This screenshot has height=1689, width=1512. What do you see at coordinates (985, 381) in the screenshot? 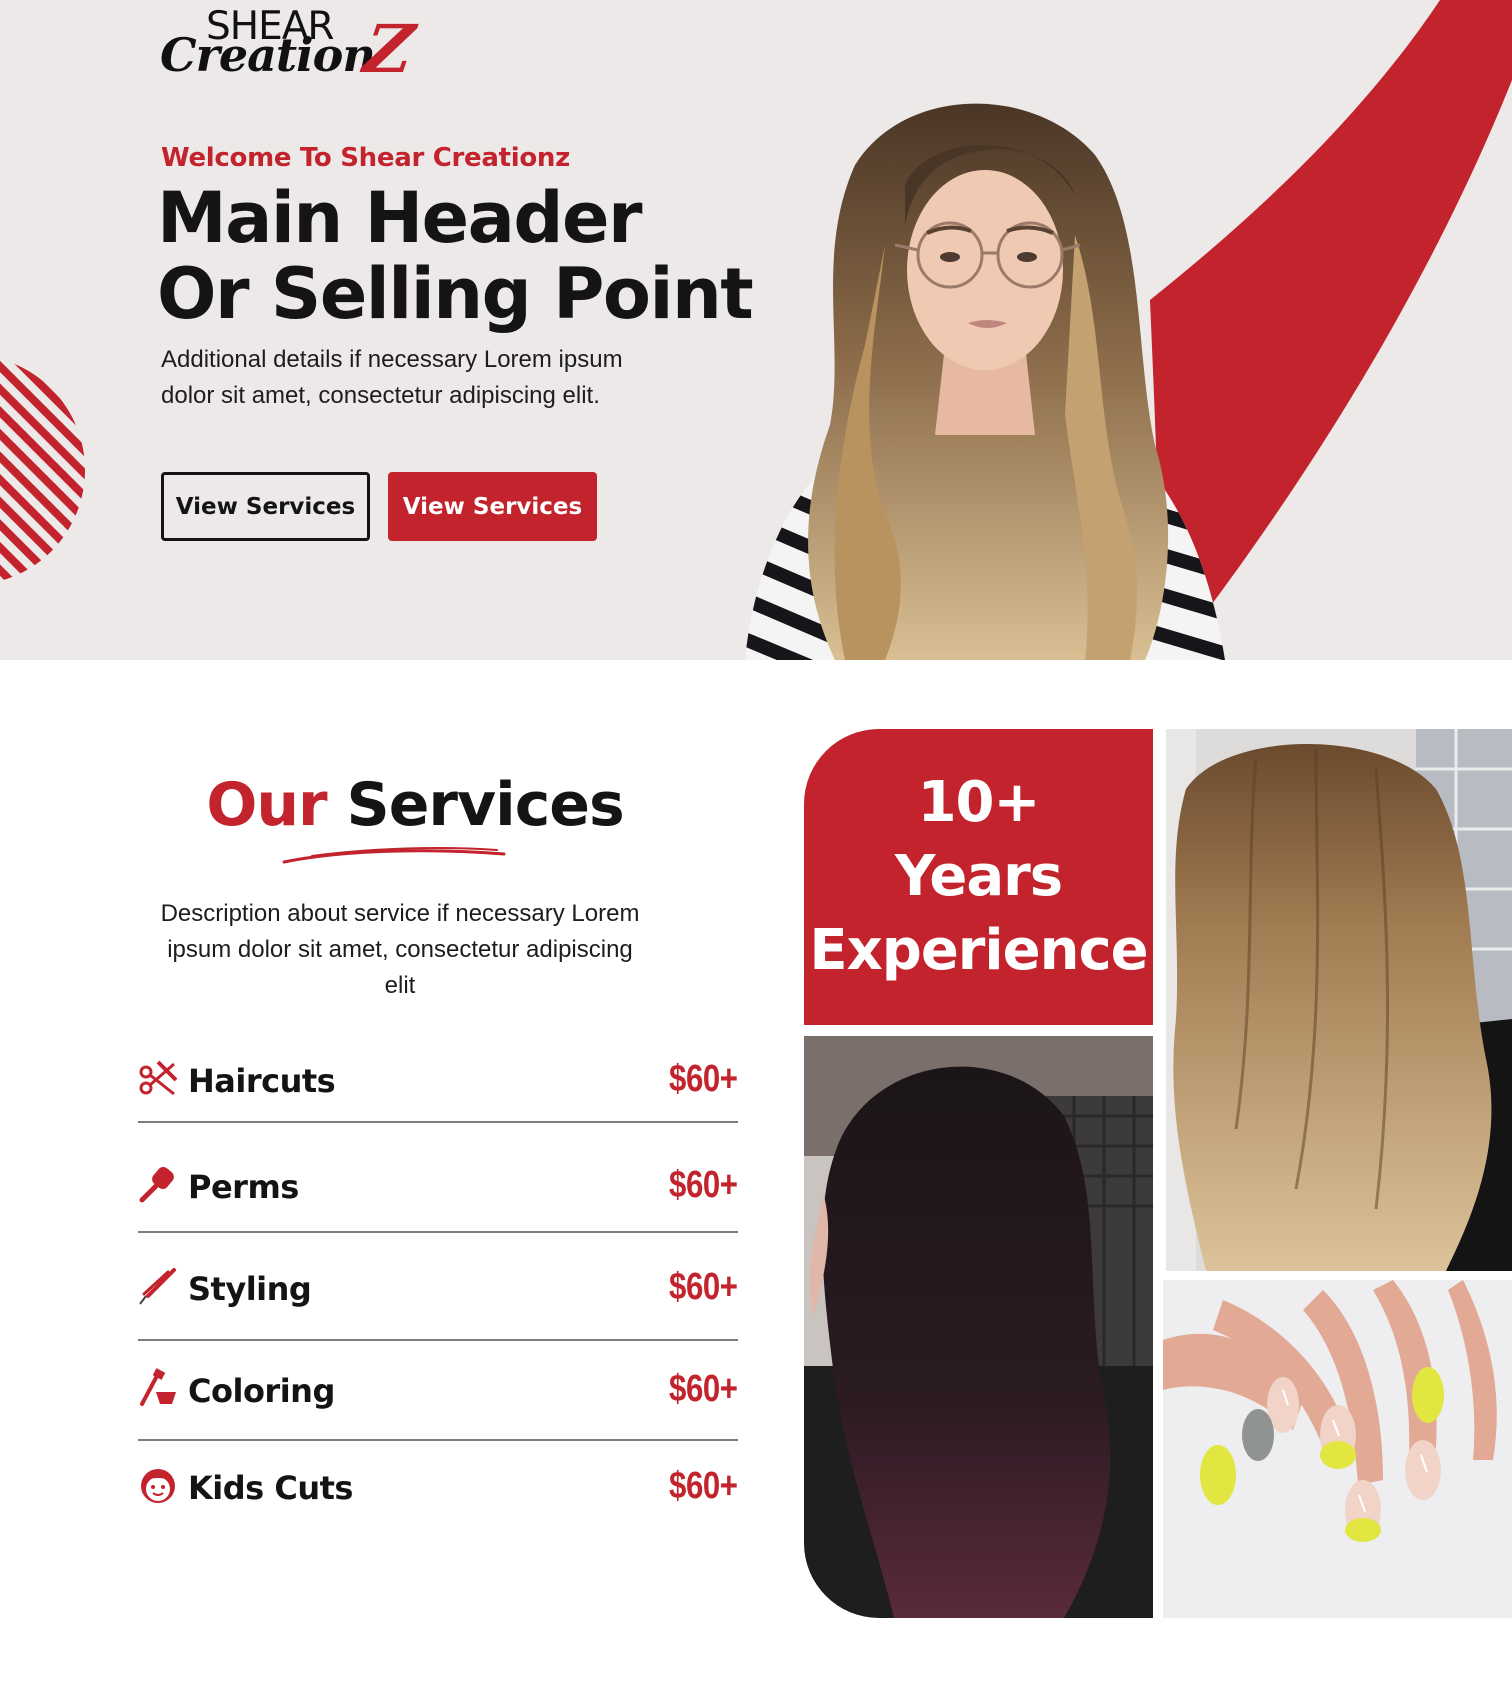
I see `hero-model-photo` at bounding box center [985, 381].